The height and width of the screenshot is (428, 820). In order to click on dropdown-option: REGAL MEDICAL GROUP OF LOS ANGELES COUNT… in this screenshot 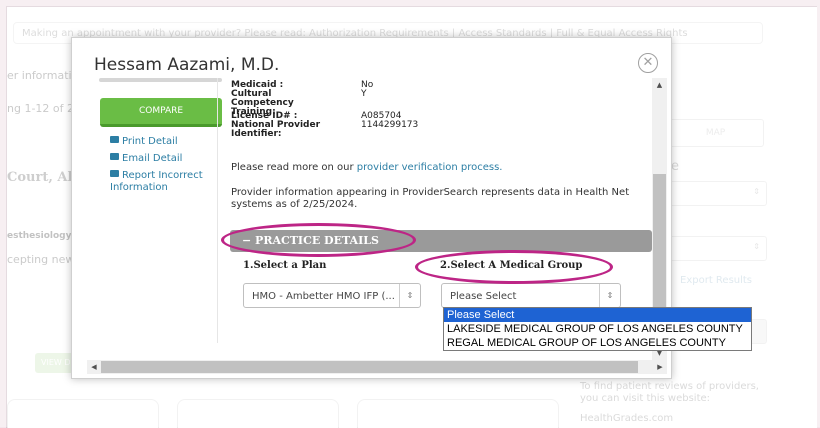, I will do `click(597, 343)`.